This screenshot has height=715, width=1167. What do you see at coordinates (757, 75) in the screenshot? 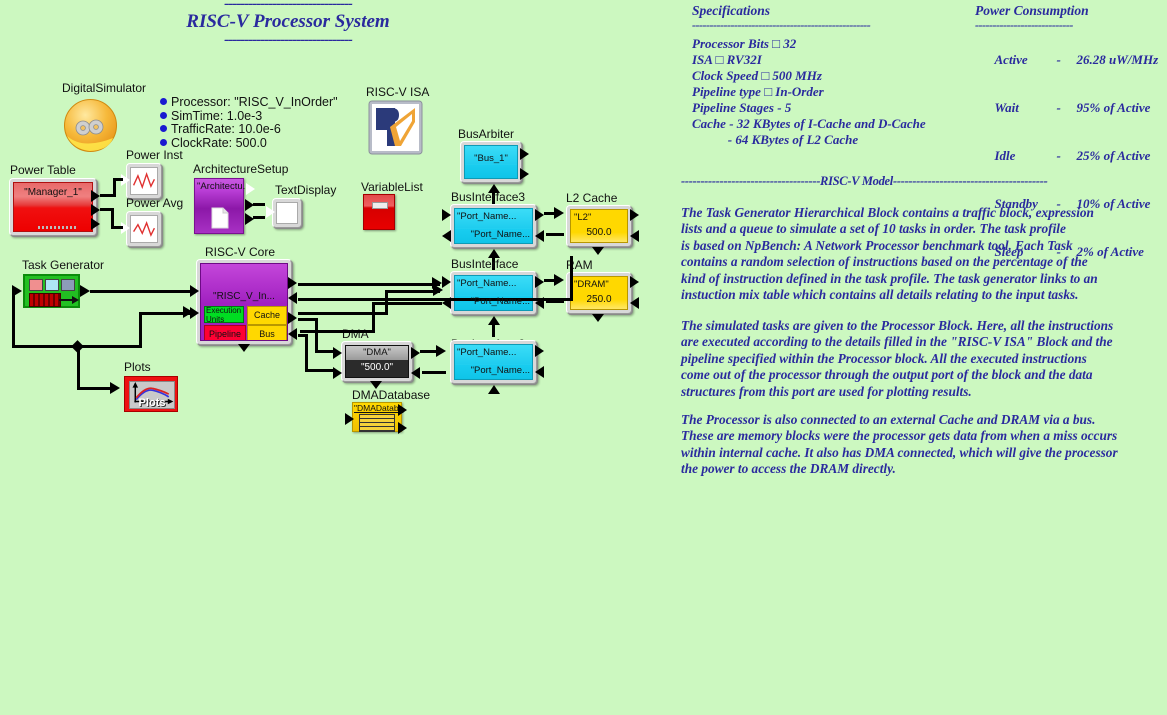
I see `spec-line: Clock Speed □ 500 MHz` at bounding box center [757, 75].